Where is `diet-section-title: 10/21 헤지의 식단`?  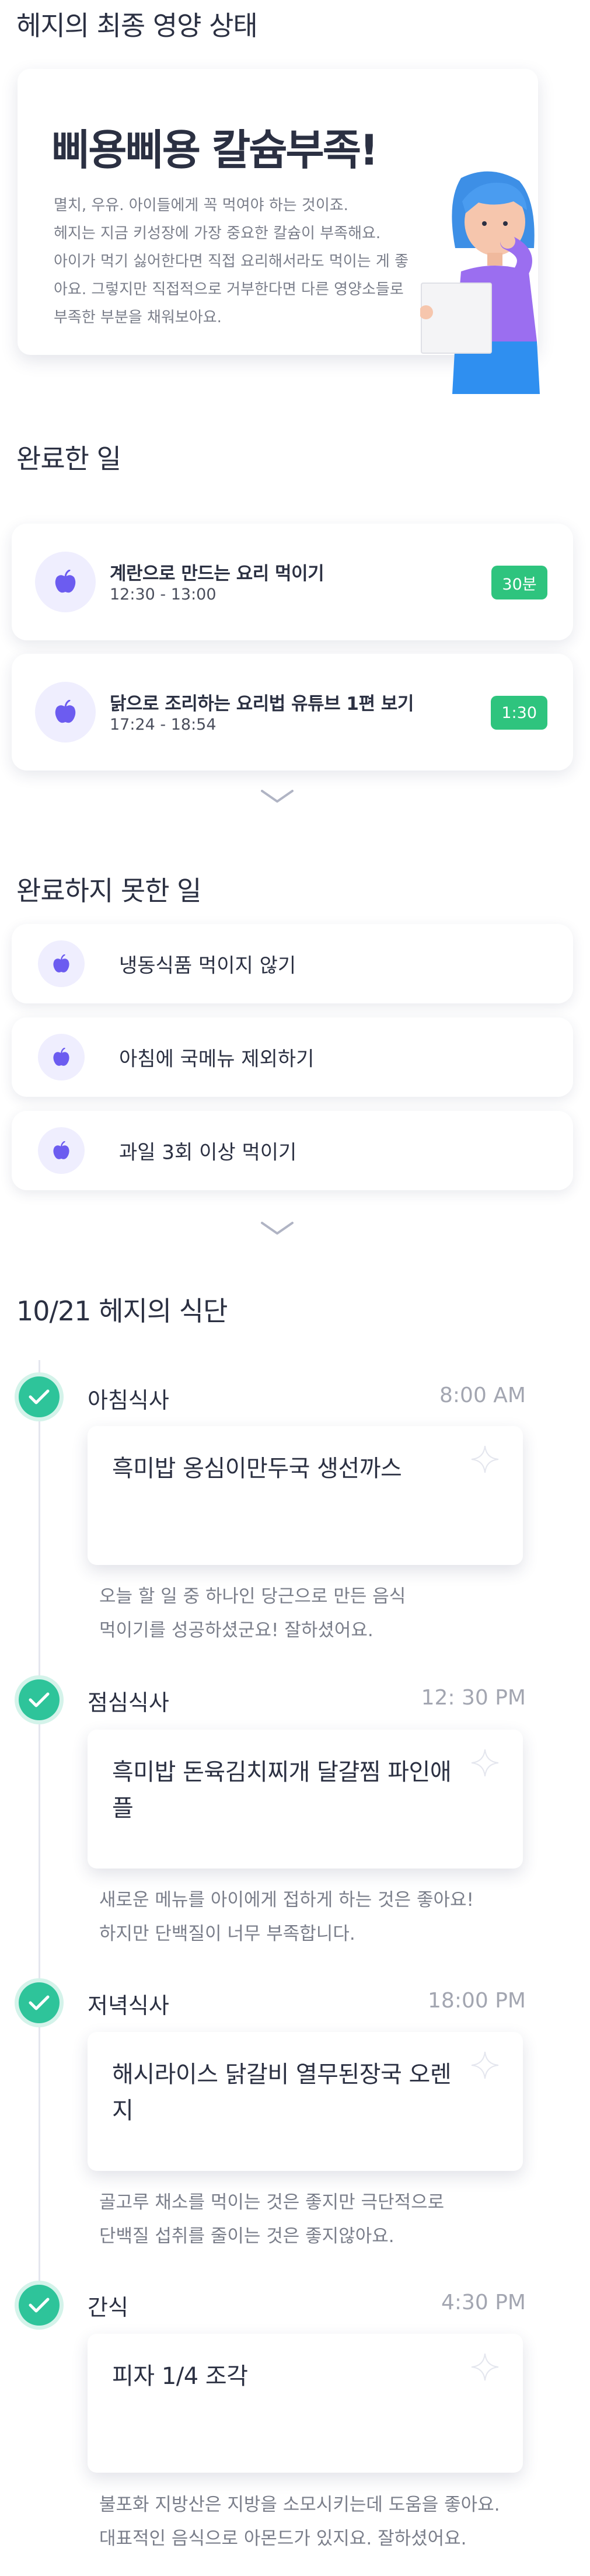
diet-section-title: 10/21 헤지의 식단 is located at coordinates (122, 1311).